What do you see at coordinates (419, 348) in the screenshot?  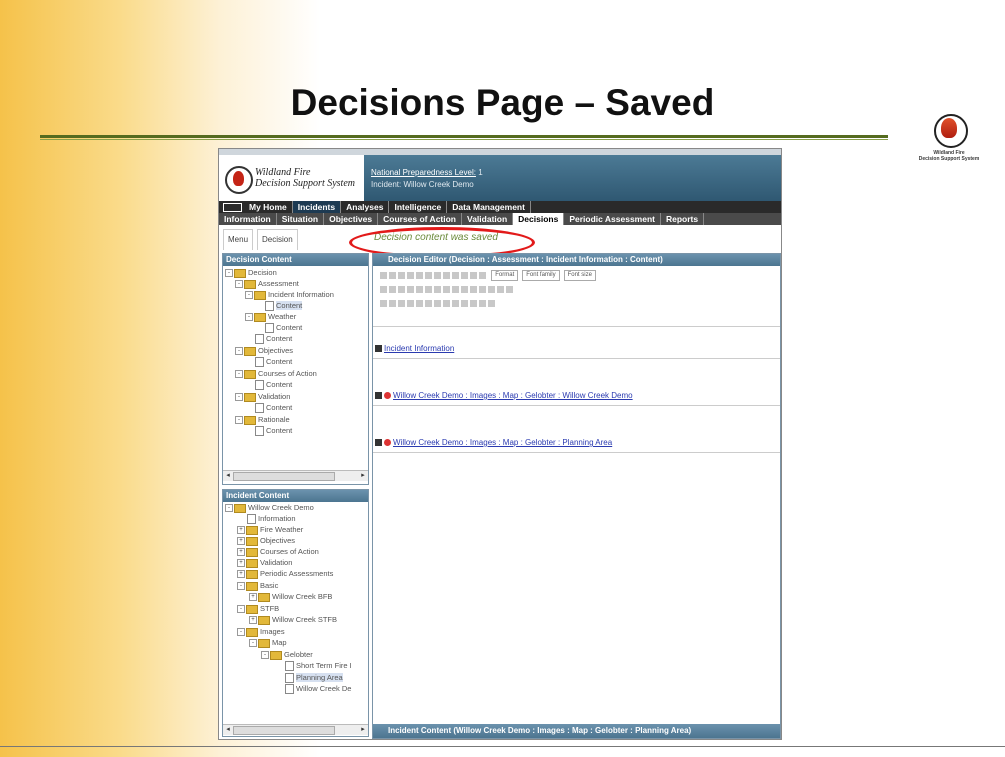 I see `entry-link: Incident Information` at bounding box center [419, 348].